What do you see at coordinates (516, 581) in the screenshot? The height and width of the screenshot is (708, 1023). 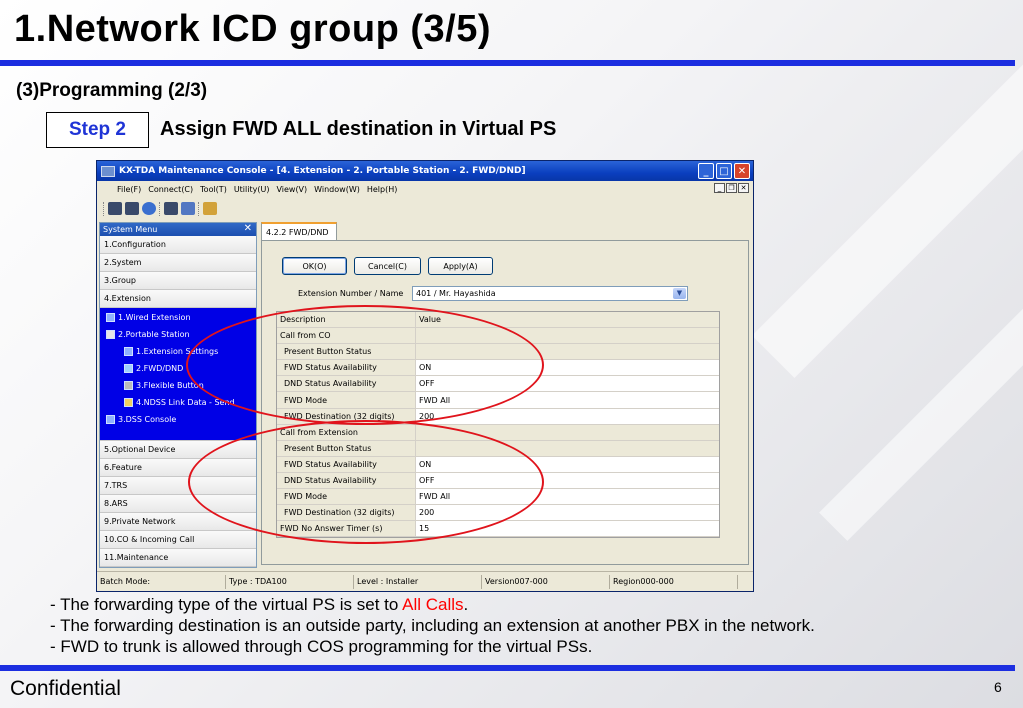 I see `status-version: Version007-000` at bounding box center [516, 581].